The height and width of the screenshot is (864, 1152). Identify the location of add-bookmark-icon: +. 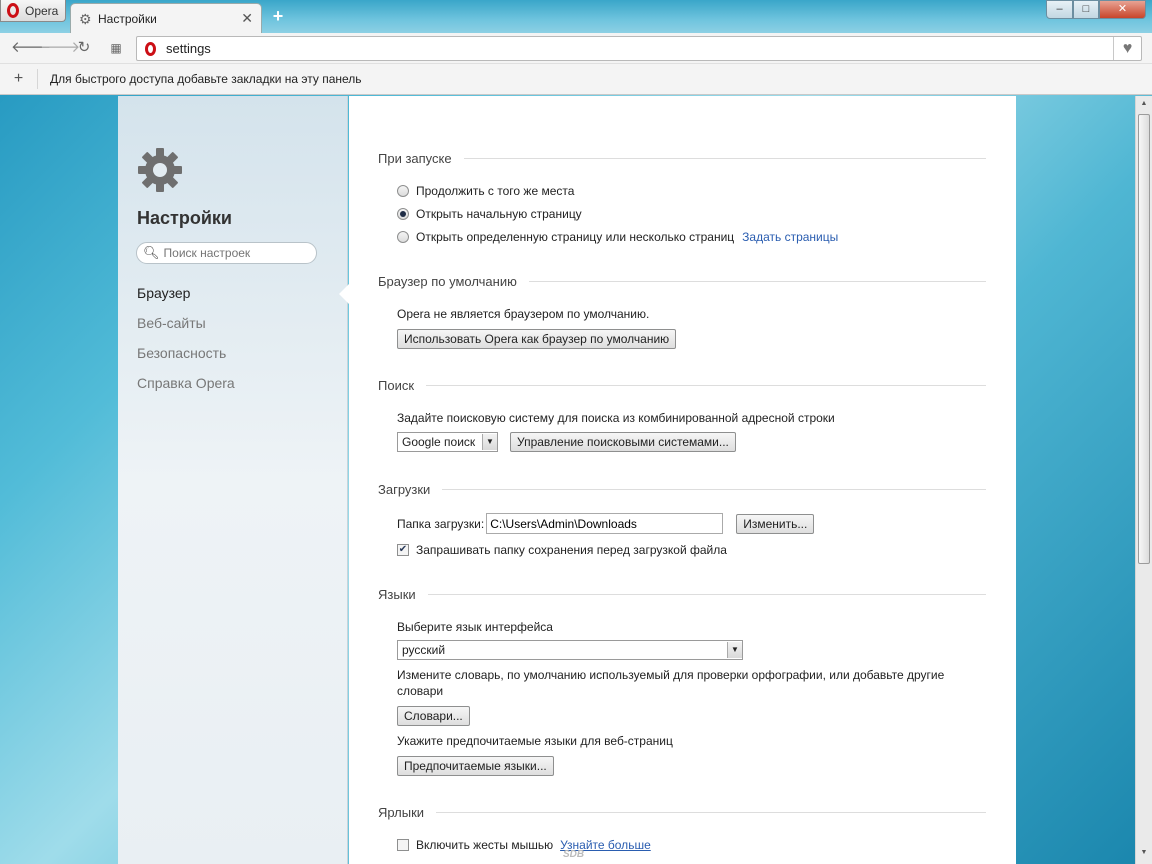
(19, 79).